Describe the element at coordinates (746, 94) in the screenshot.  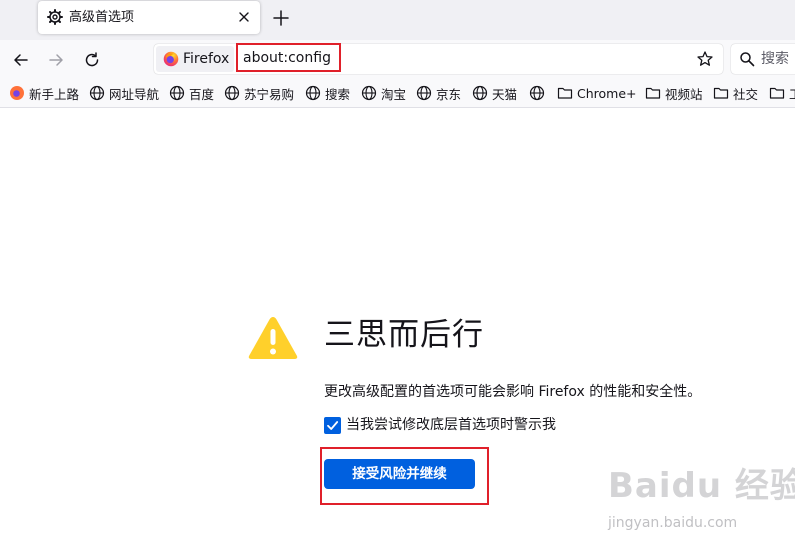
I see `bookmark-label: 社交` at that location.